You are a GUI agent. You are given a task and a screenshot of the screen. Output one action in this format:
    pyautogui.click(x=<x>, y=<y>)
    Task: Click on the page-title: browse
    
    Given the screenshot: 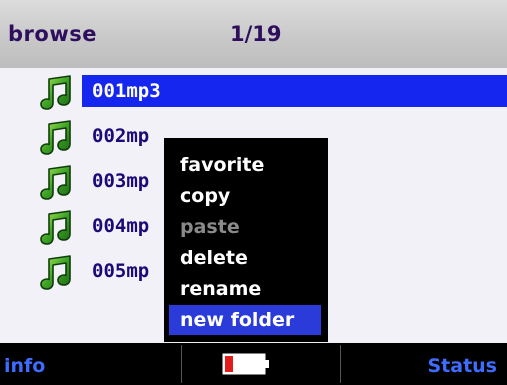 What is the action you would take?
    pyautogui.click(x=52, y=34)
    